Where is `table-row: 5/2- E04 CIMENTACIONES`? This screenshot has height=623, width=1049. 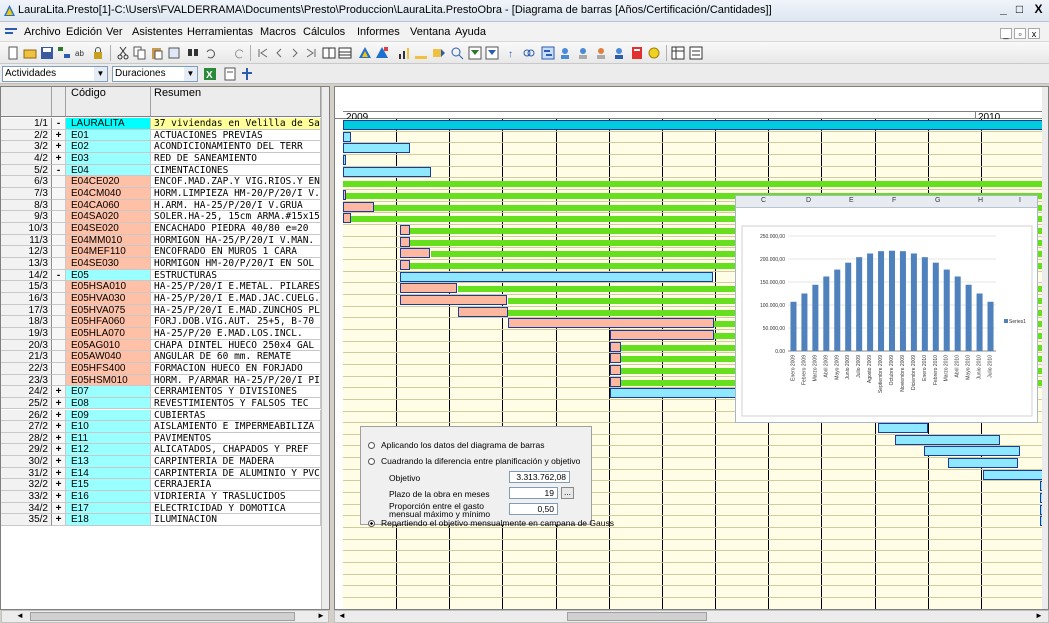
table-row: 5/2- E04 CIMENTACIONES is located at coordinates (165, 170).